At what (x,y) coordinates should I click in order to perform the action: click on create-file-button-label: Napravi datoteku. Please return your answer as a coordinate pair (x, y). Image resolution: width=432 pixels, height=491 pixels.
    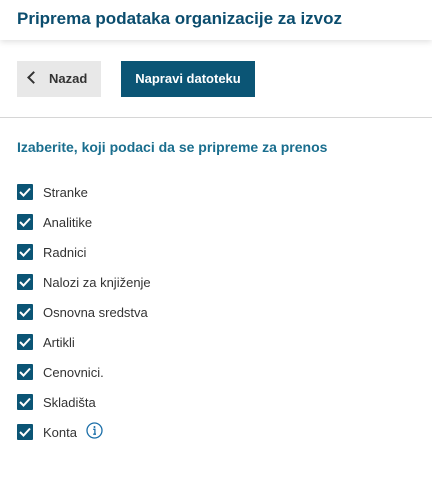
    Looking at the image, I should click on (188, 78).